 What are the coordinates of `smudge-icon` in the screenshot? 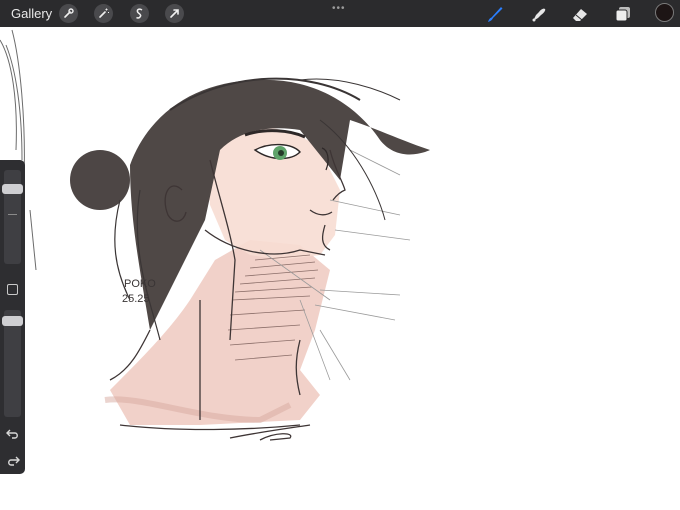 It's located at (538, 14).